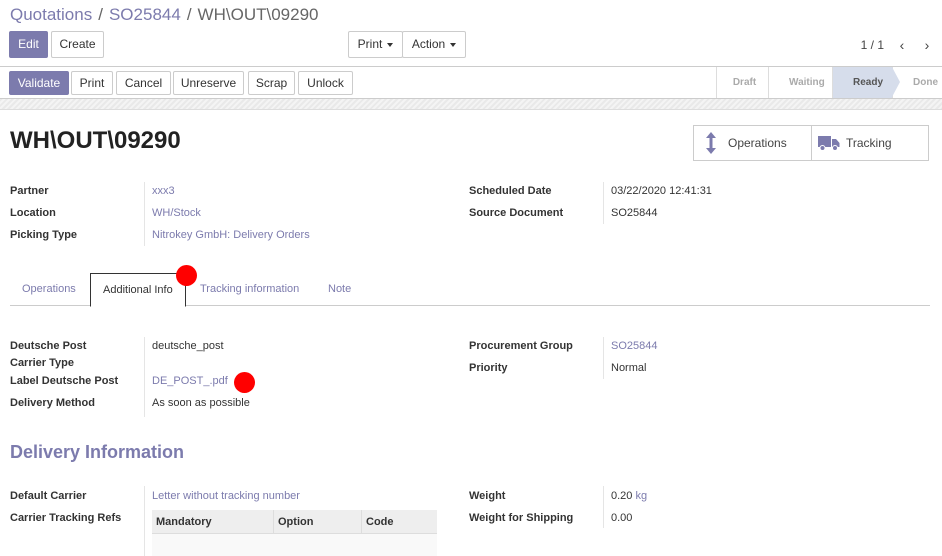 This screenshot has height=556, width=942. I want to click on picking-type-label: Picking Type, so click(44, 235).